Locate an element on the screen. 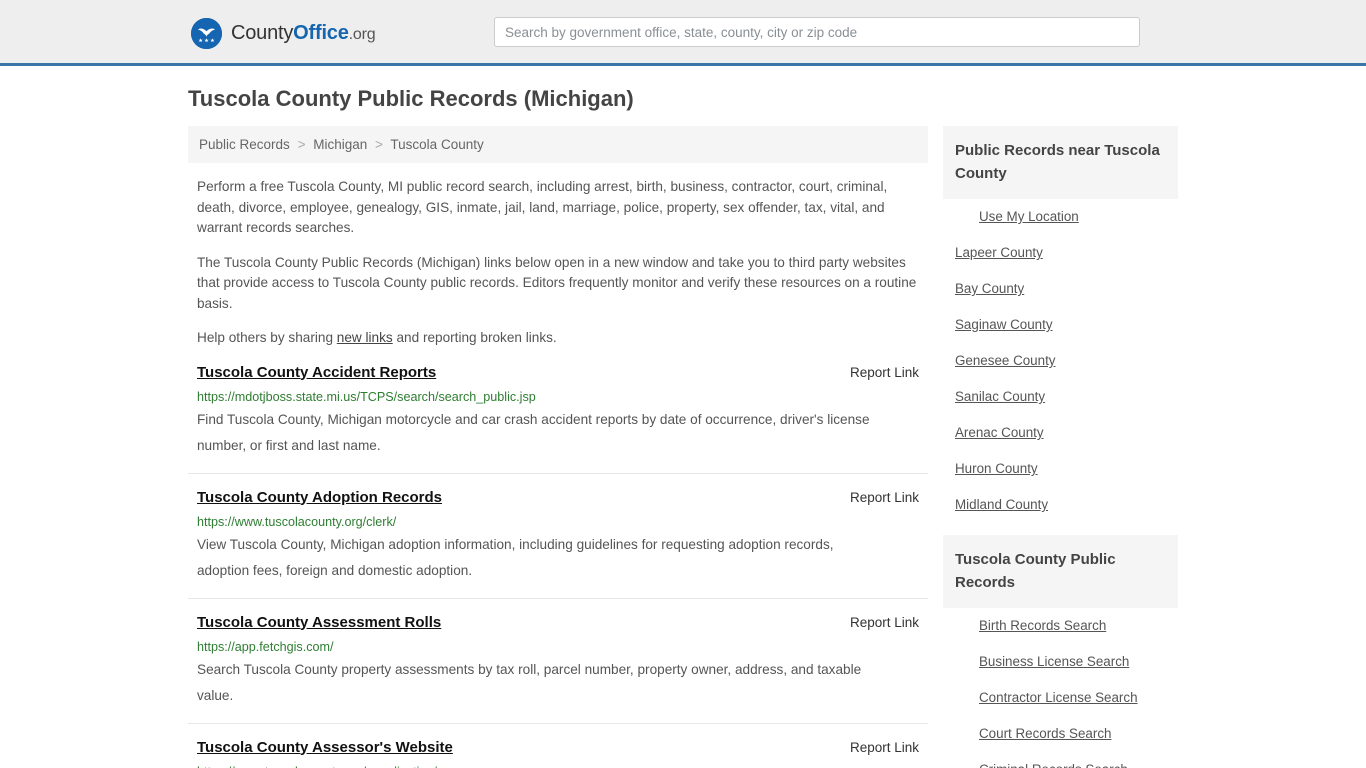 The height and width of the screenshot is (768, 1366). result-title-link: Tuscola County Assessment Rolls is located at coordinates (319, 623).